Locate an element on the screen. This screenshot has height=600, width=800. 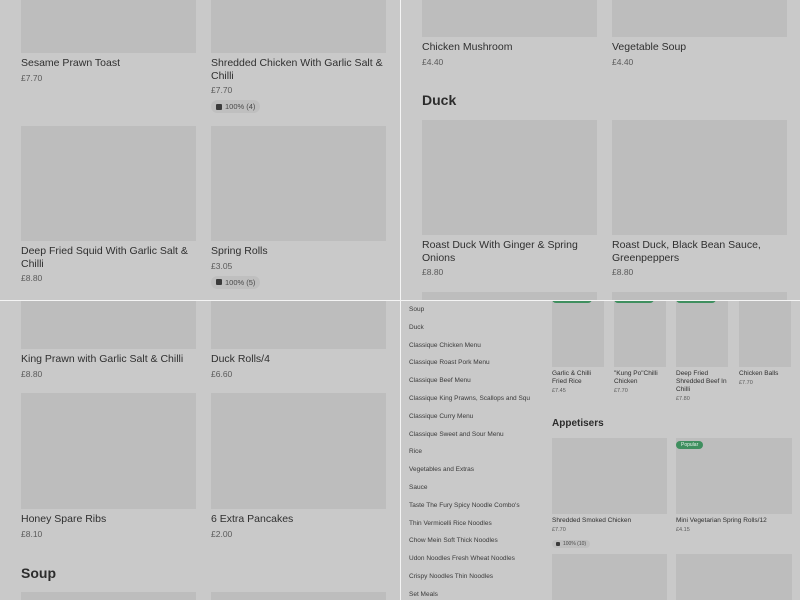
item-price: £4.15 is located at coordinates (683, 530).